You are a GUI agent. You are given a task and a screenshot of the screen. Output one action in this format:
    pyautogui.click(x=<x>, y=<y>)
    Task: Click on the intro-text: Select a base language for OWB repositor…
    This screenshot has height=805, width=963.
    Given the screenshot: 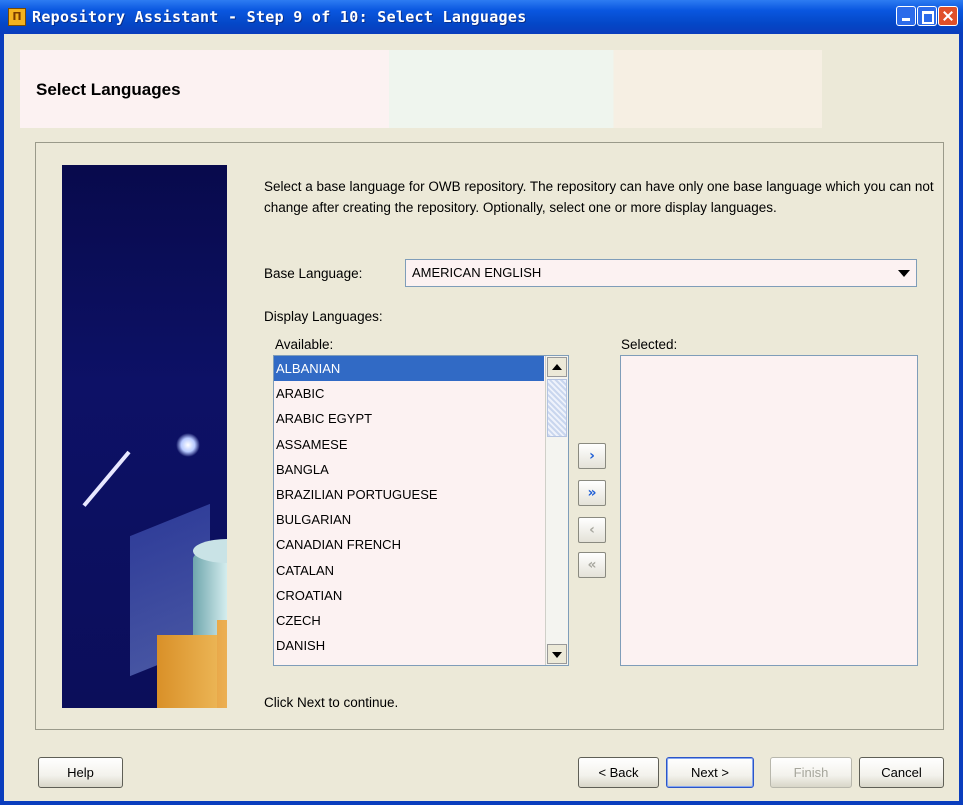 What is the action you would take?
    pyautogui.click(x=599, y=197)
    